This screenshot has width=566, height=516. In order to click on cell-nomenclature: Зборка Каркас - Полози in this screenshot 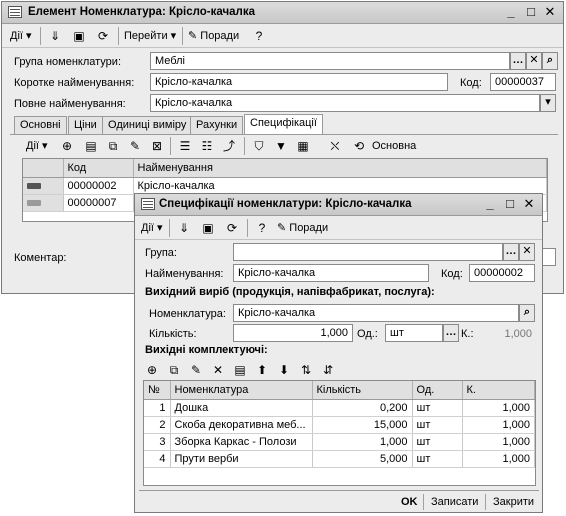, I will do `click(241, 442)`.